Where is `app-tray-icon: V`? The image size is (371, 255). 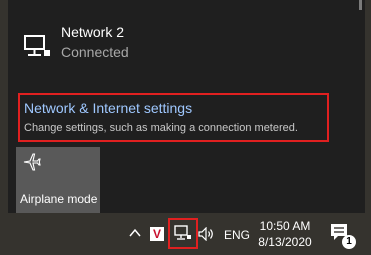
app-tray-icon: V is located at coordinates (157, 234).